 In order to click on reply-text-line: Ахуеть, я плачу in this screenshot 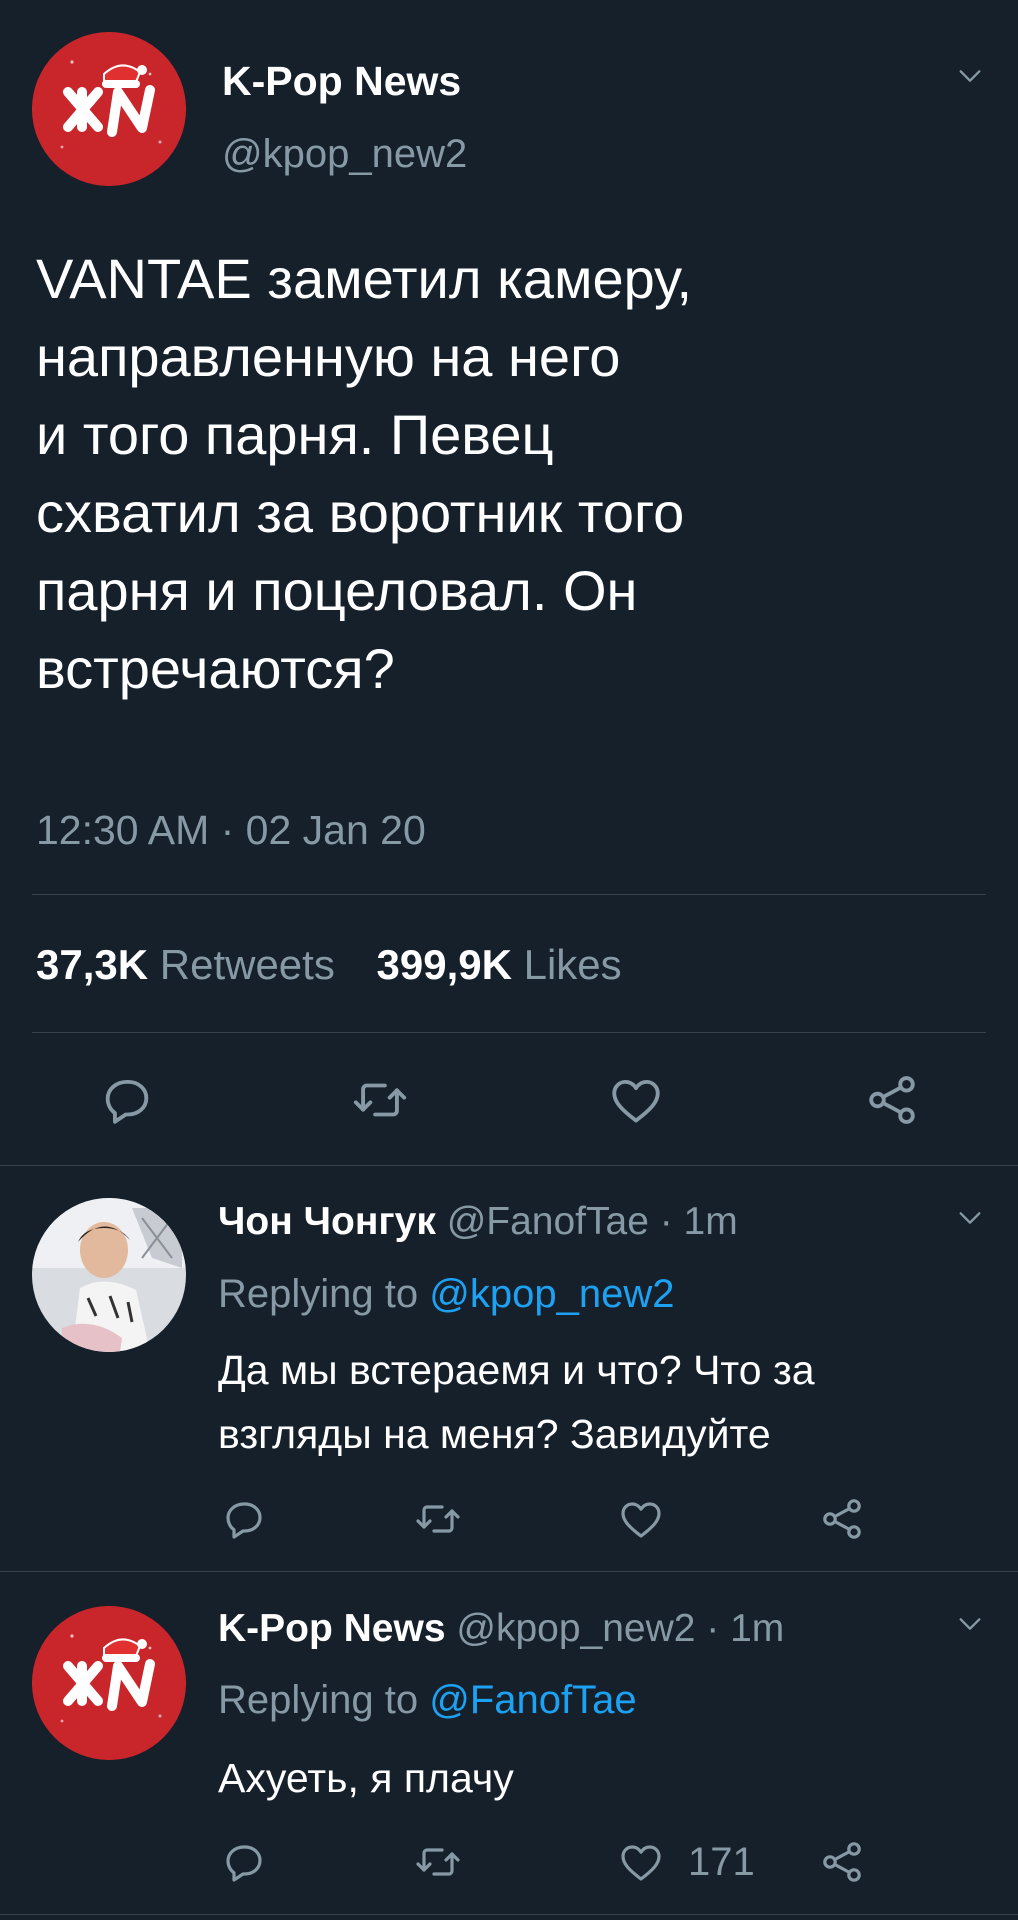, I will do `click(366, 1778)`.